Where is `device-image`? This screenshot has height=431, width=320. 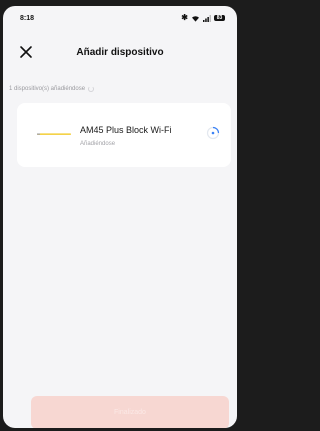 device-image is located at coordinates (54, 134).